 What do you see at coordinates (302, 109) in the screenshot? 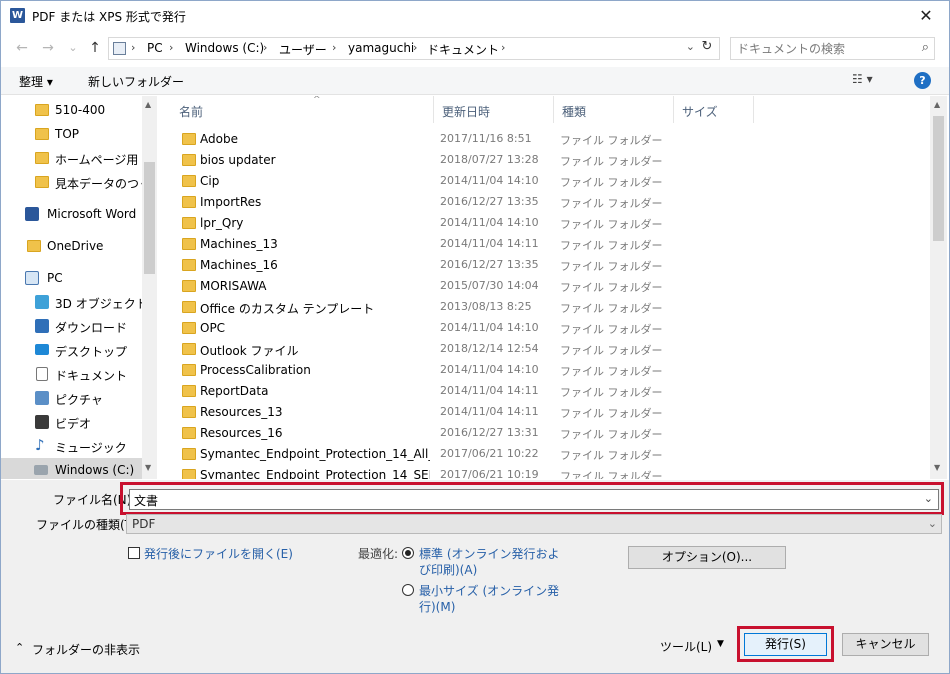
I see `column-header-name: 名前 ^` at bounding box center [302, 109].